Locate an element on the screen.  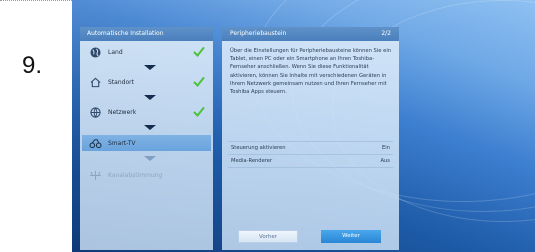
panel-header: Peripheriebaustein 2/2 is located at coordinates (310, 34).